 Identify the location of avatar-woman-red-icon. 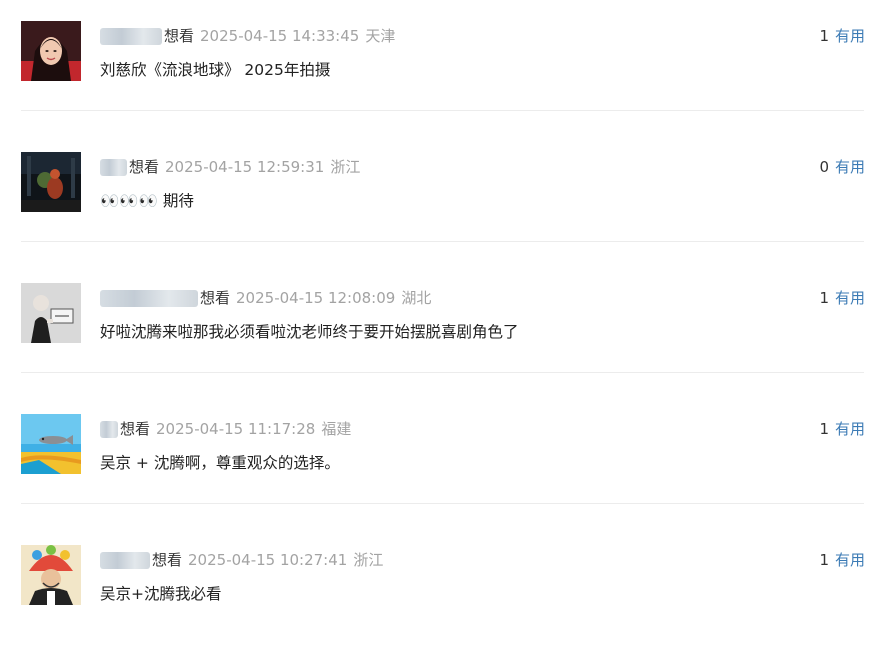
(51, 51).